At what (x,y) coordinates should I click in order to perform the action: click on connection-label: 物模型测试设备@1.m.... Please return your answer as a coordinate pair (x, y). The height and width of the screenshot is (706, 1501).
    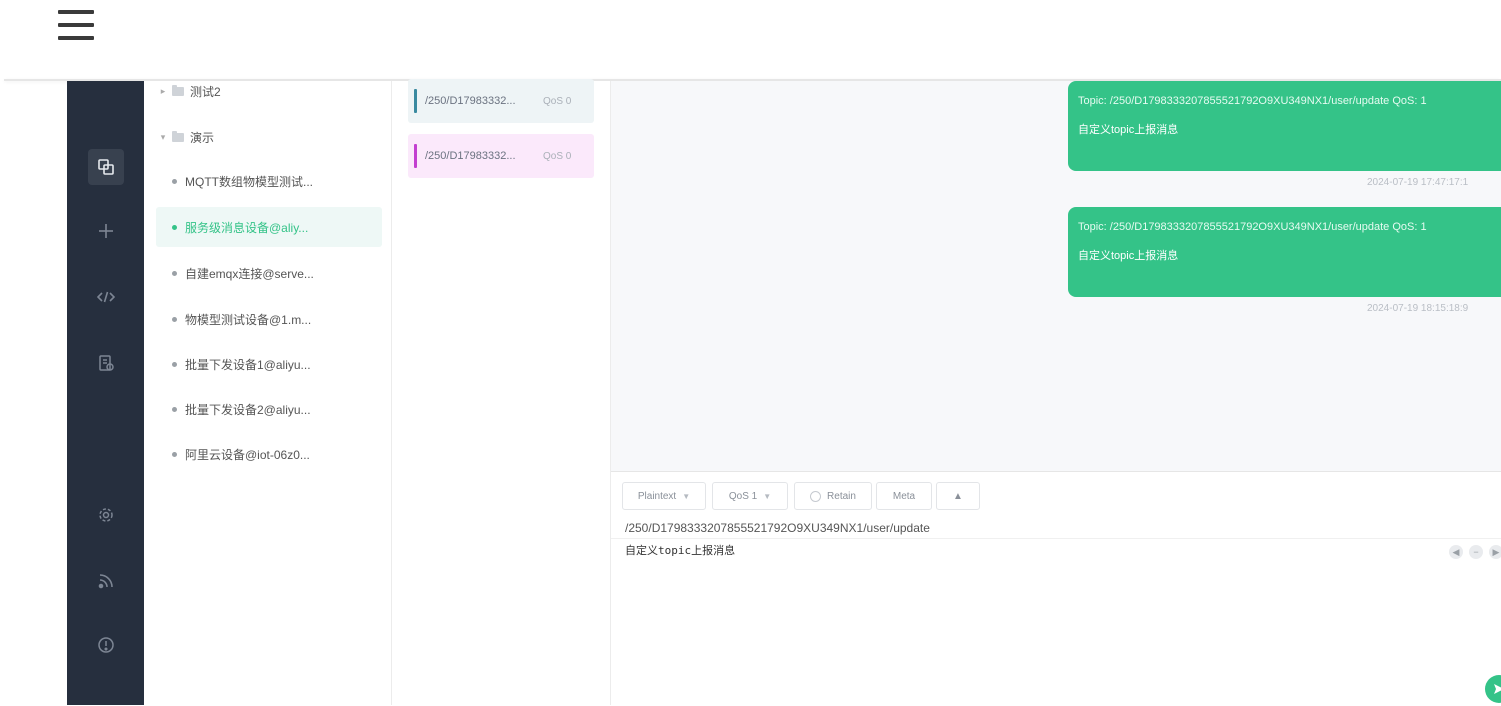
    Looking at the image, I should click on (248, 319).